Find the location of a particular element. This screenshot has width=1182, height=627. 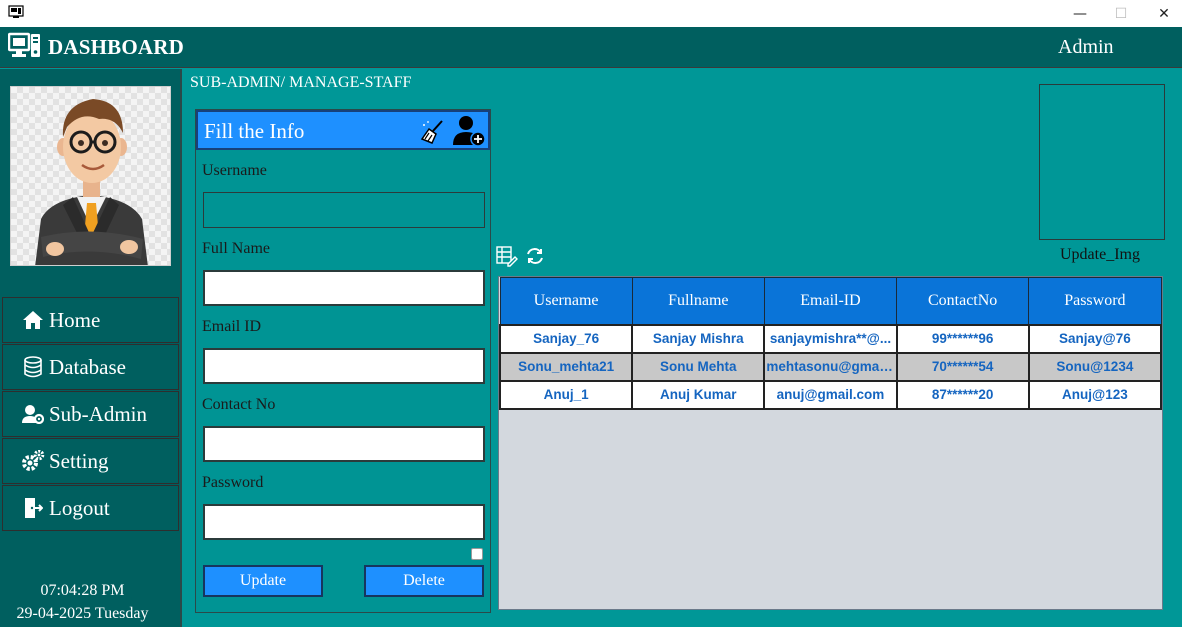

table-edit-icon is located at coordinates (507, 256).